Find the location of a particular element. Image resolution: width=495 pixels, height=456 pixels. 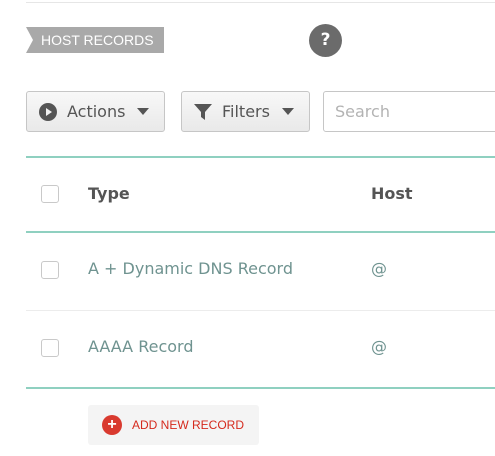

add-new-record-label: ADD NEW RECORD is located at coordinates (188, 425).